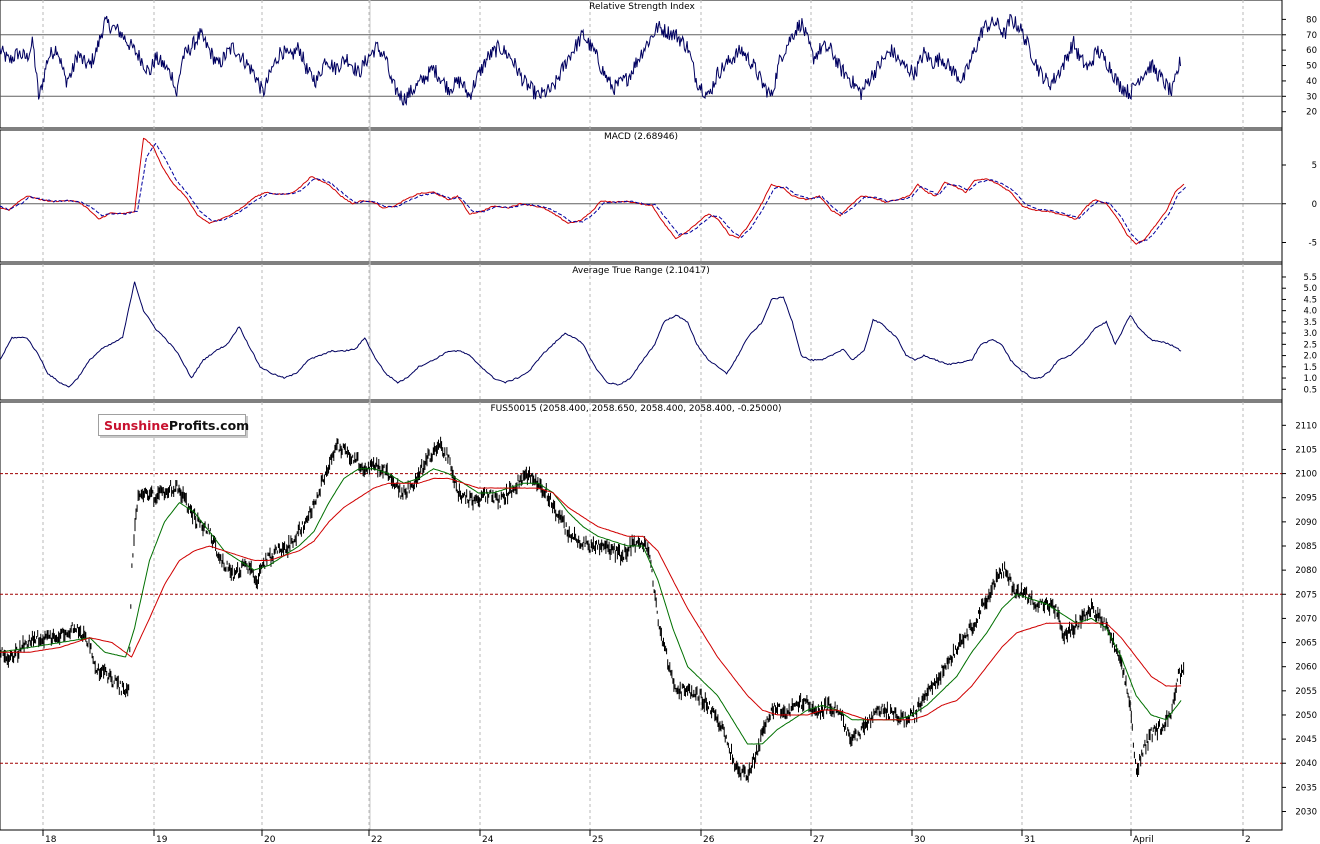 This screenshot has height=844, width=1320. What do you see at coordinates (209, 425) in the screenshot?
I see `logo-text-profits: Profits.com` at bounding box center [209, 425].